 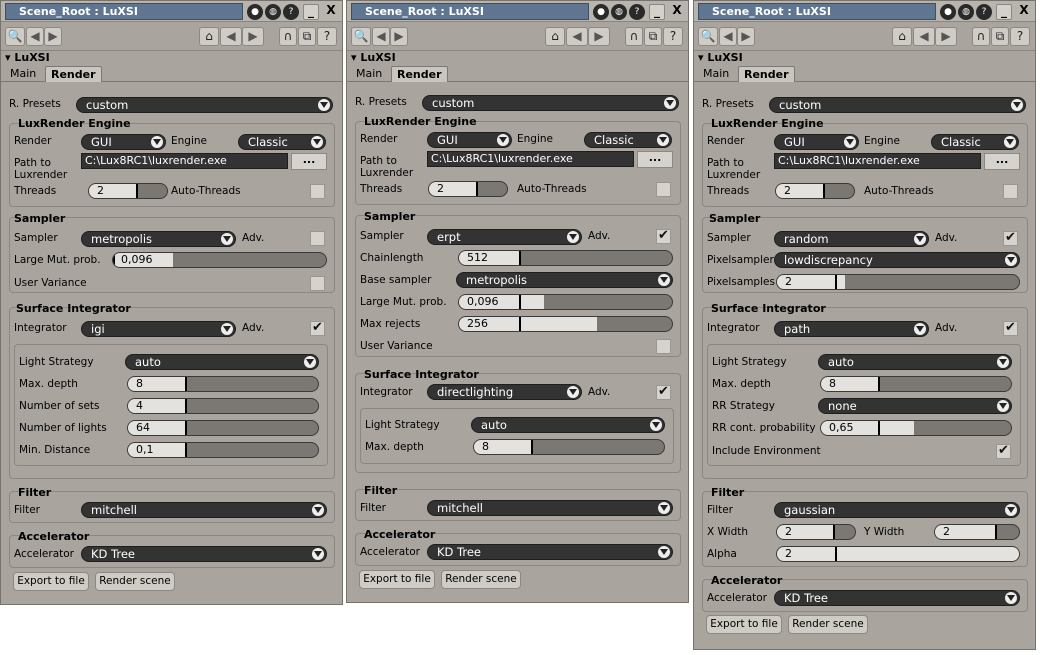 What do you see at coordinates (223, 406) in the screenshot?
I see `number-of-sets-slider: 4` at bounding box center [223, 406].